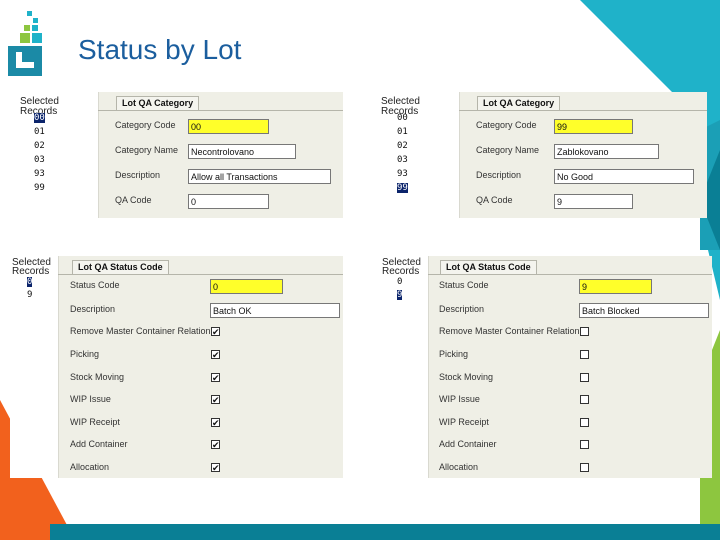 The width and height of the screenshot is (720, 540). Describe the element at coordinates (584, 399) in the screenshot. I see `wip-issue-checkbox` at that location.